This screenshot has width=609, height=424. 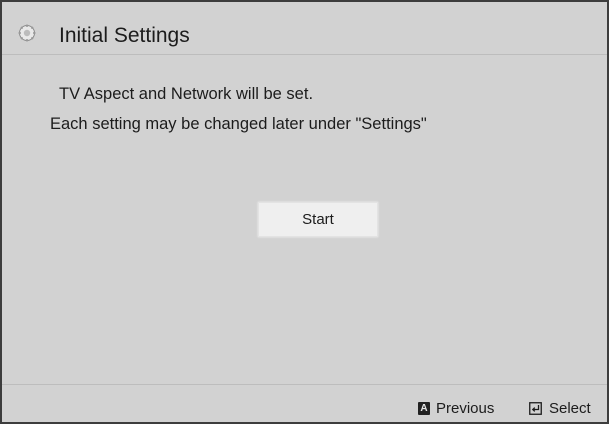 What do you see at coordinates (570, 408) in the screenshot?
I see `select-label: Select` at bounding box center [570, 408].